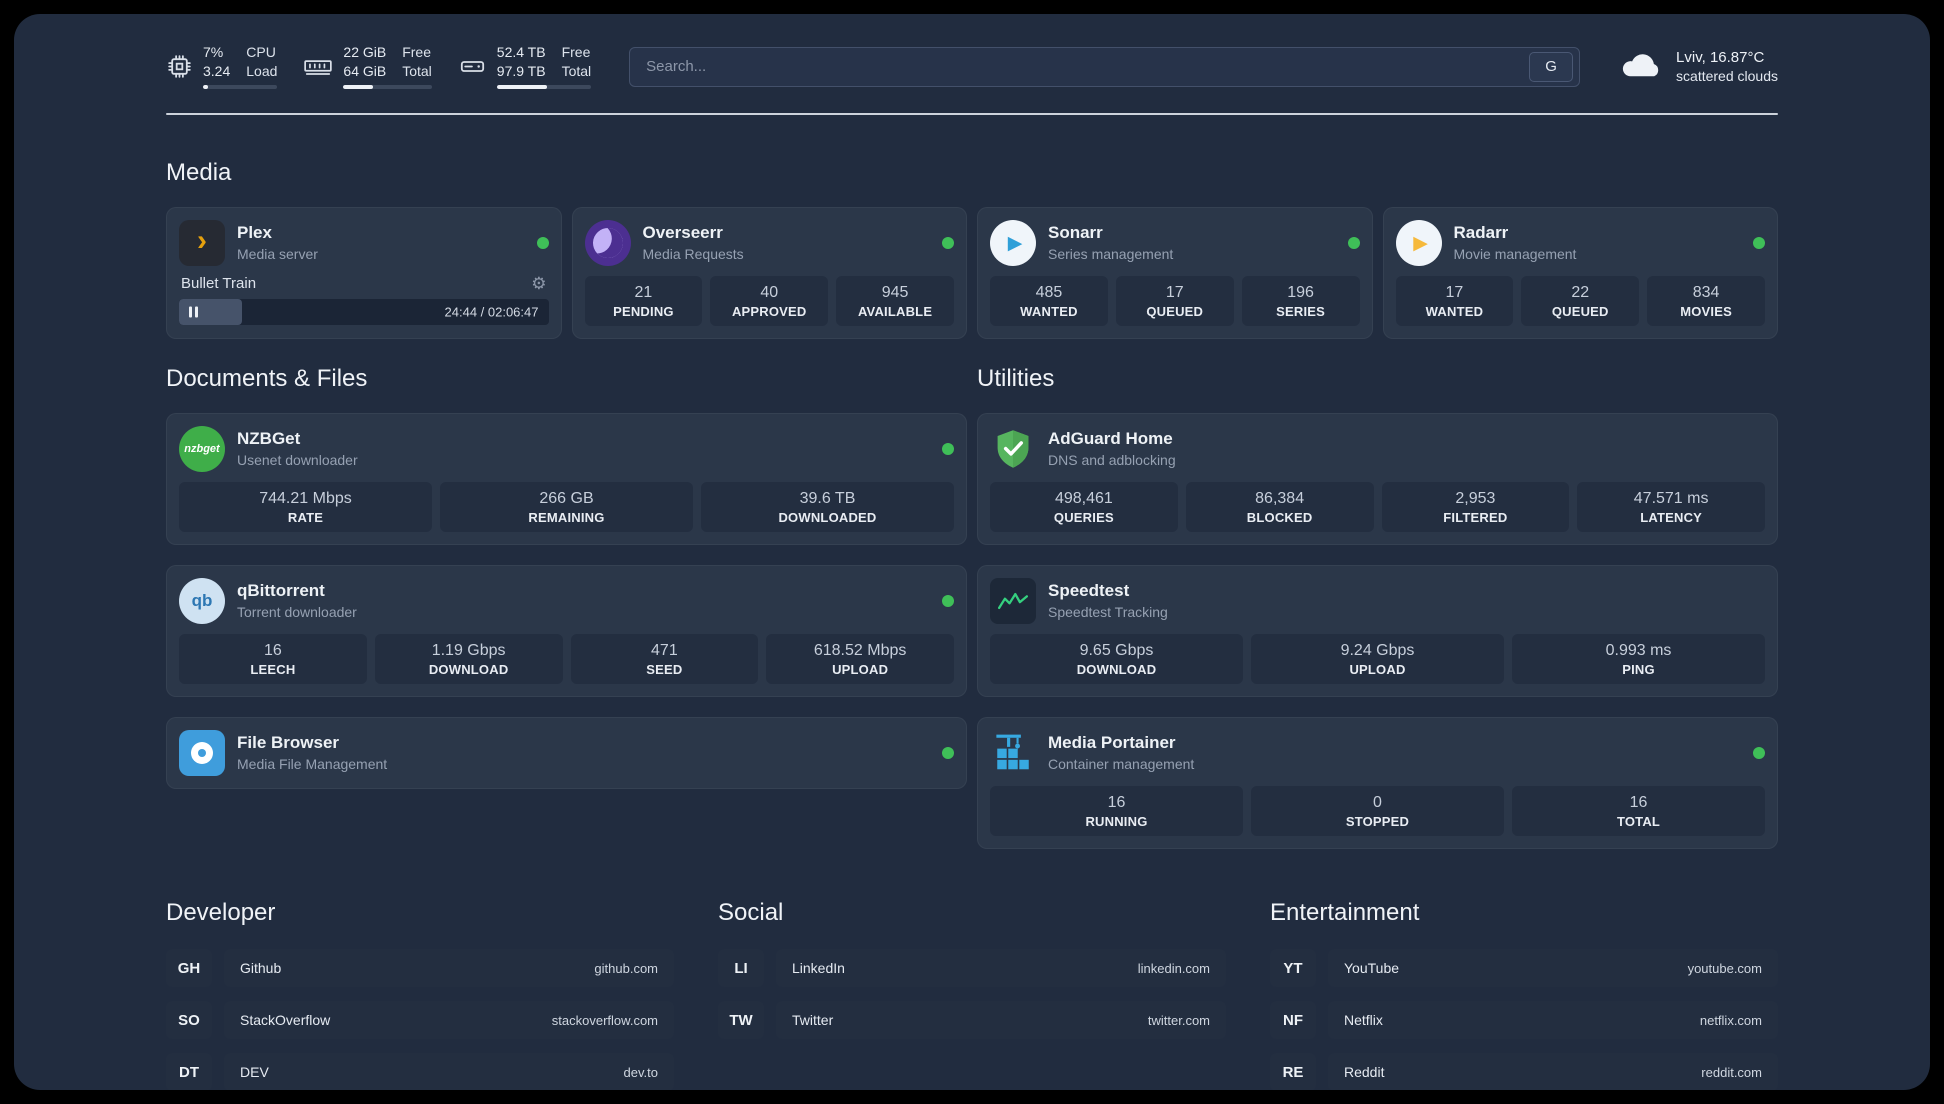 The width and height of the screenshot is (1944, 1104). What do you see at coordinates (525, 66) in the screenshot?
I see `disk-monitor: 52.4 TB 97.9 TB Free Total` at bounding box center [525, 66].